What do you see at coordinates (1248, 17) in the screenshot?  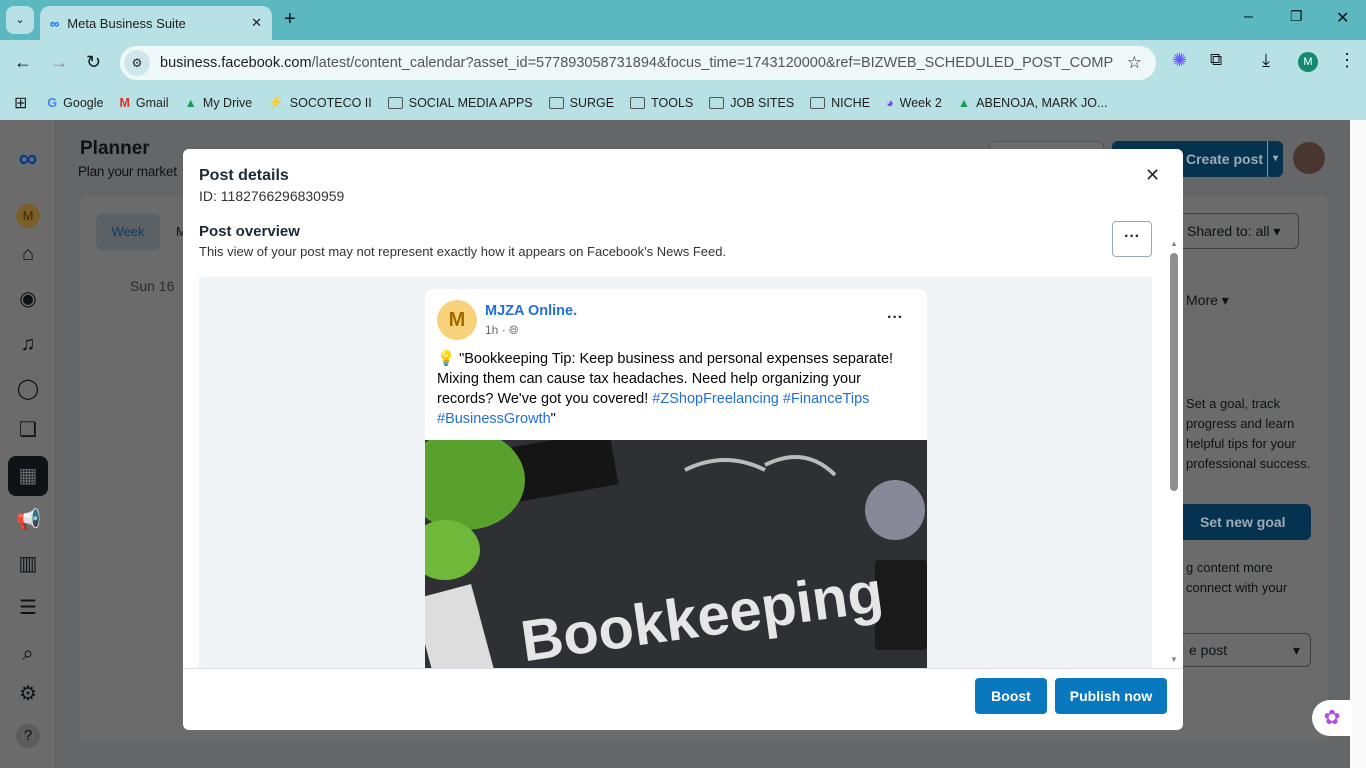 I see `minimize-button: –` at bounding box center [1248, 17].